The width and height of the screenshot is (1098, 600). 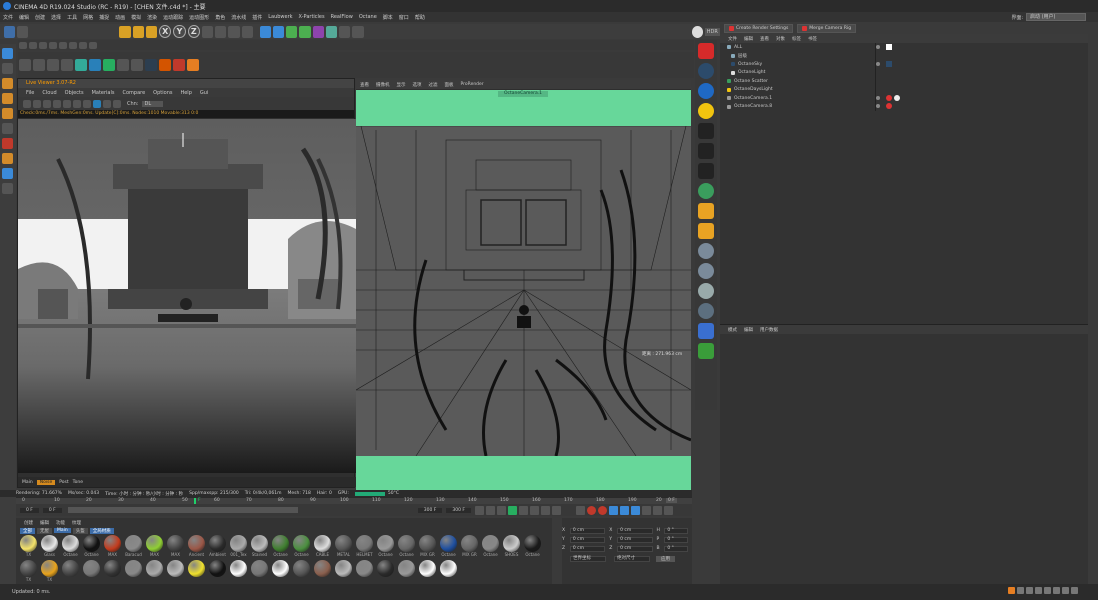 What do you see at coordinates (624, 510) in the screenshot?
I see `scale-key-icon` at bounding box center [624, 510].